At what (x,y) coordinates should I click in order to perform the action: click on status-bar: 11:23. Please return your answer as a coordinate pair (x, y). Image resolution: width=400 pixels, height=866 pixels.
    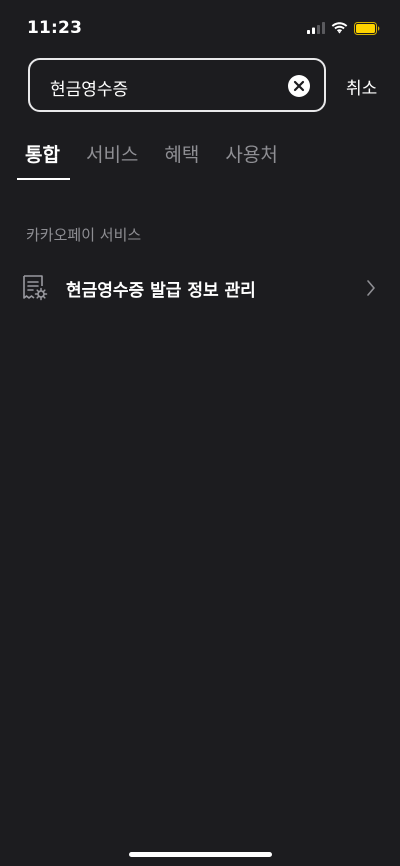
    Looking at the image, I should click on (200, 25).